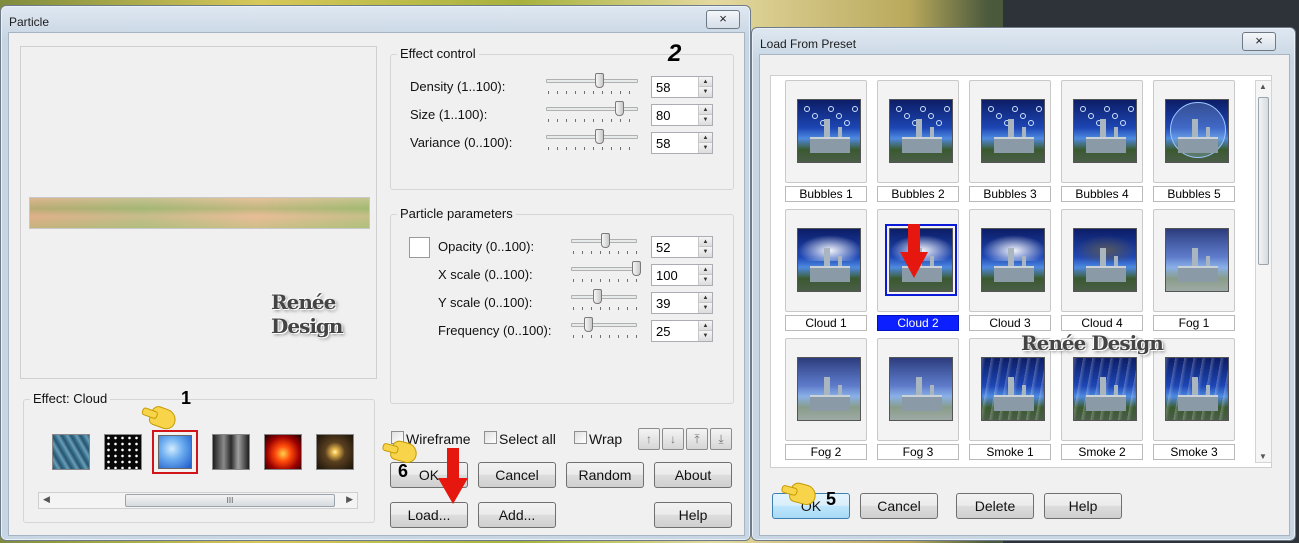 Image resolution: width=1299 pixels, height=543 pixels. Describe the element at coordinates (682, 247) in the screenshot. I see `value-spinbox: 52 ▲ ▼` at that location.